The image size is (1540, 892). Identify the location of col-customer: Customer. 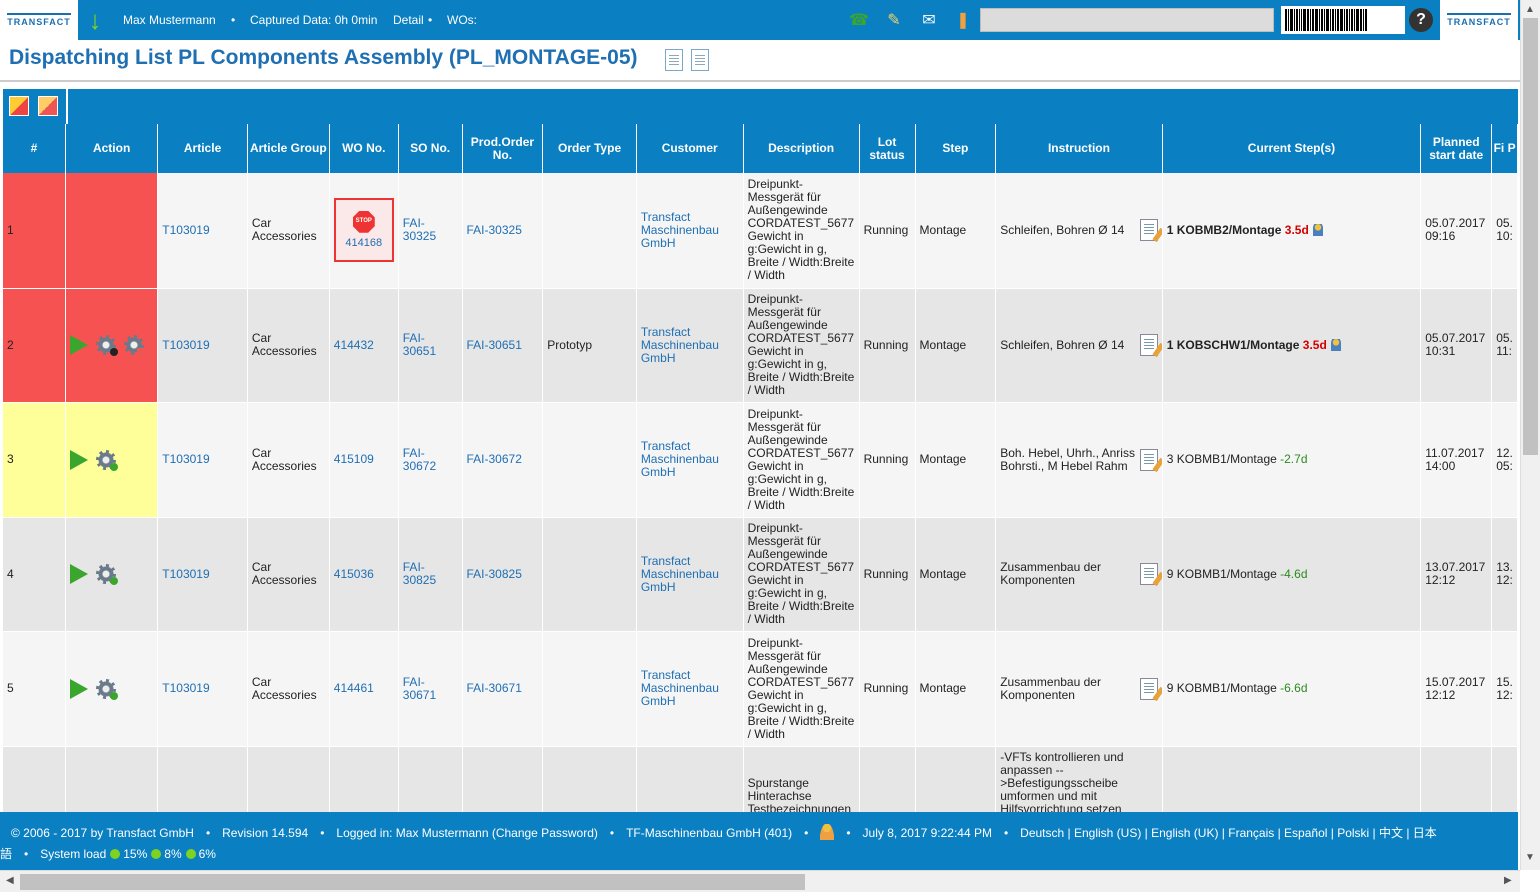
(690, 148).